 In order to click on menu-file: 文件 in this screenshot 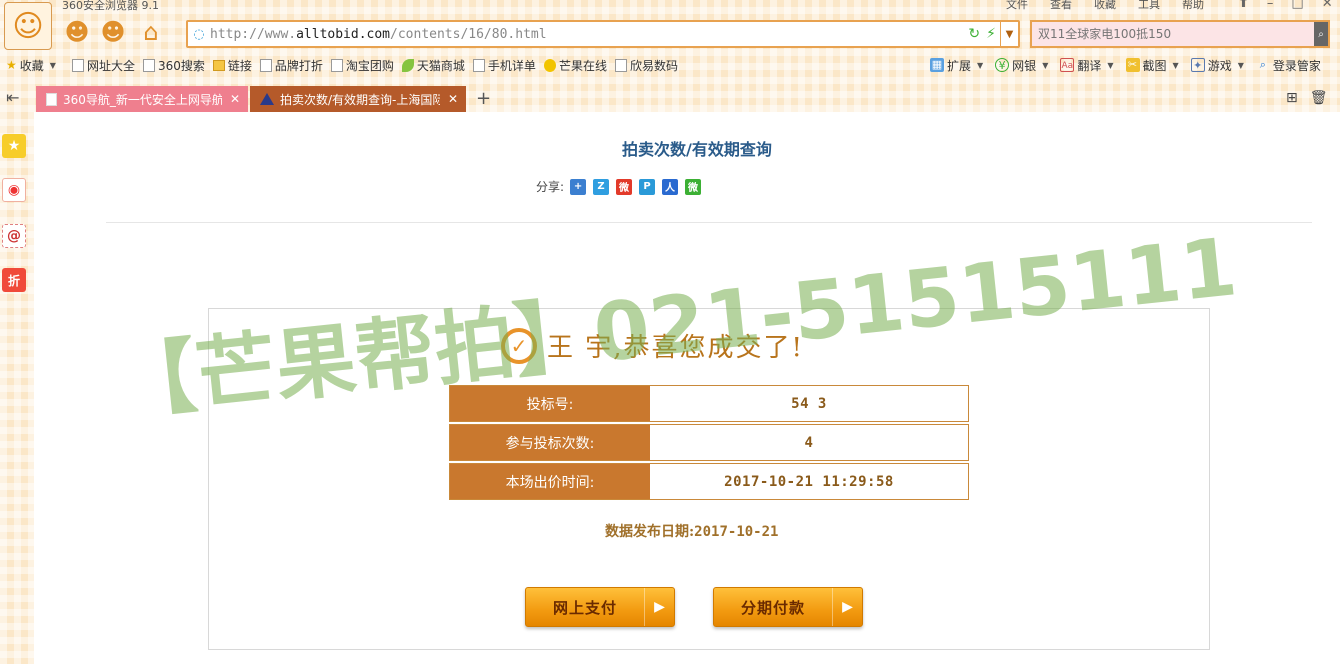, I will do `click(1017, 6)`.